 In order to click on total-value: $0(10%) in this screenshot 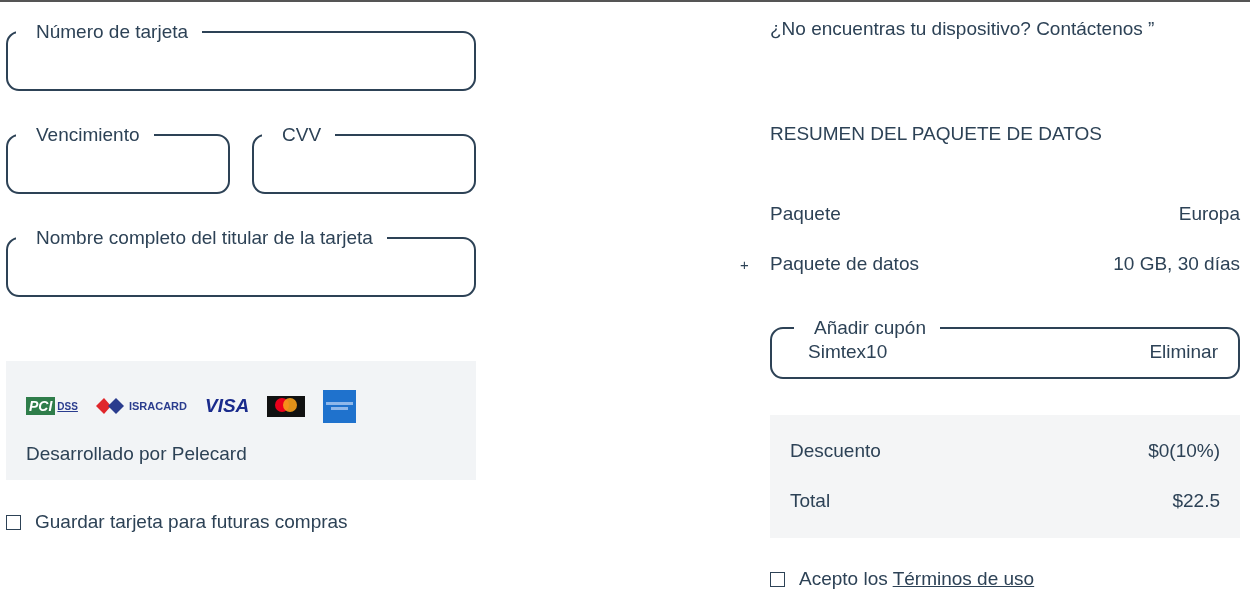, I will do `click(1184, 451)`.